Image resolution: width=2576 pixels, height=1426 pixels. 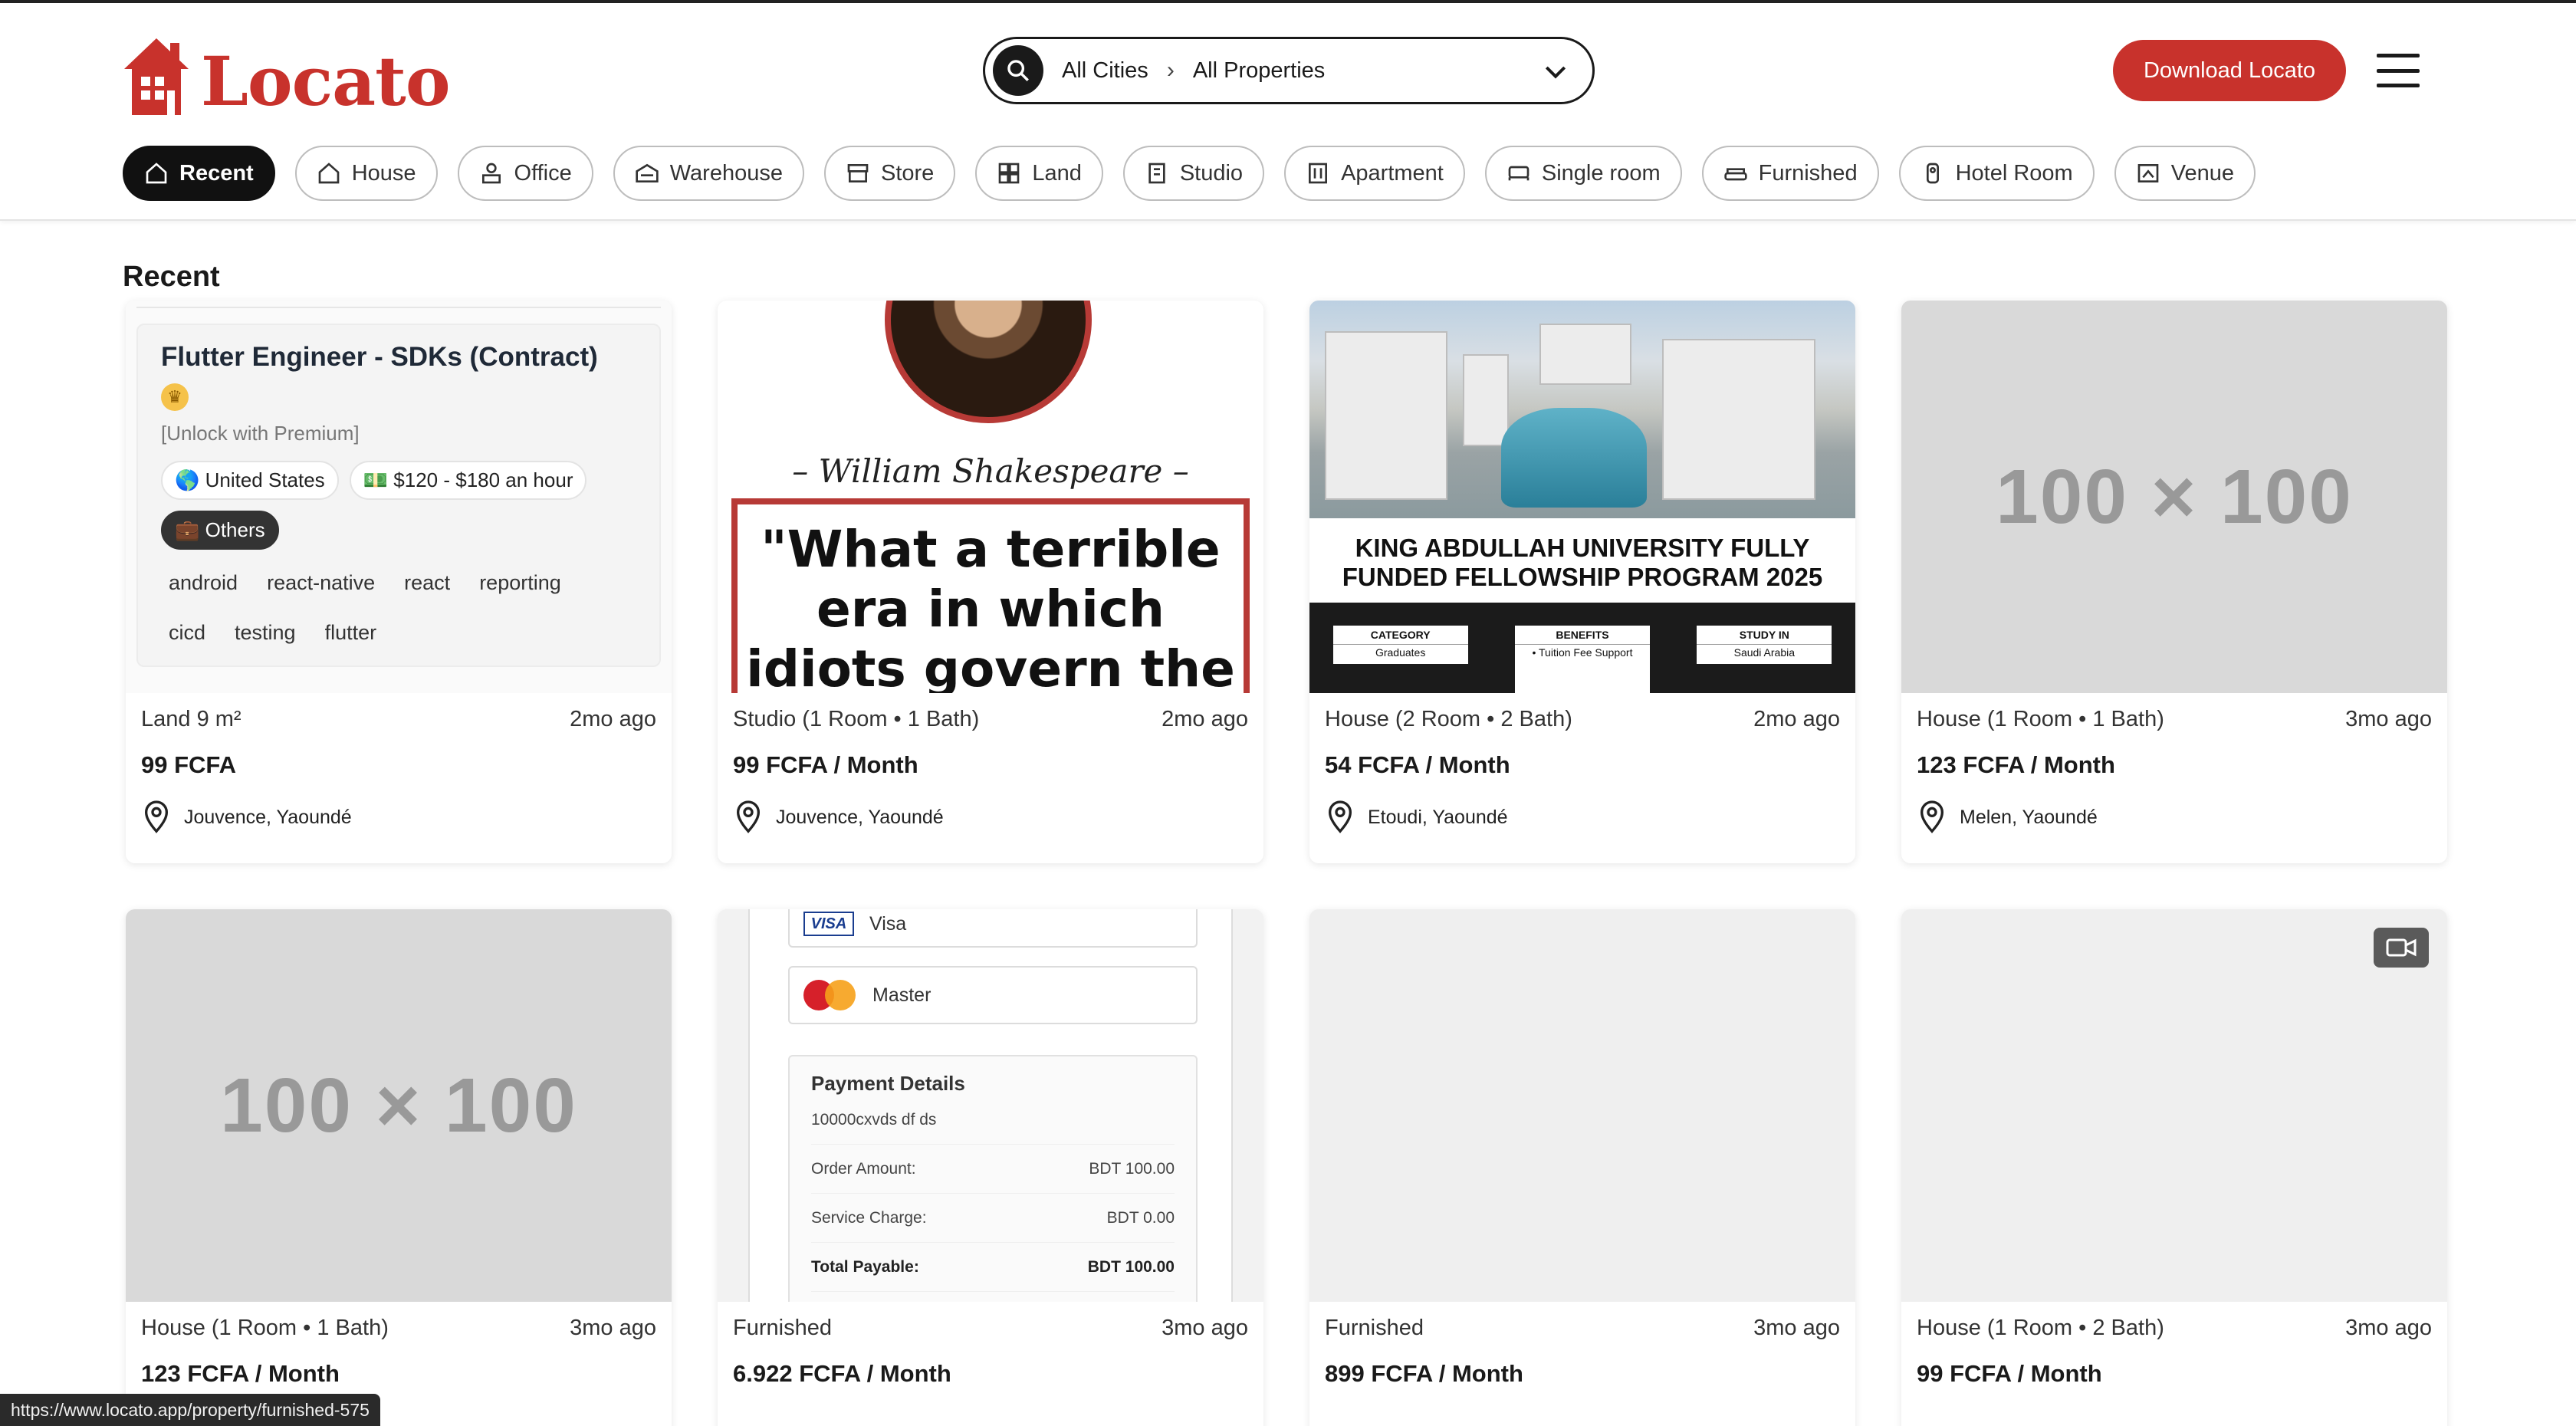 I want to click on chip-warehouse: Warehouse, so click(x=709, y=174).